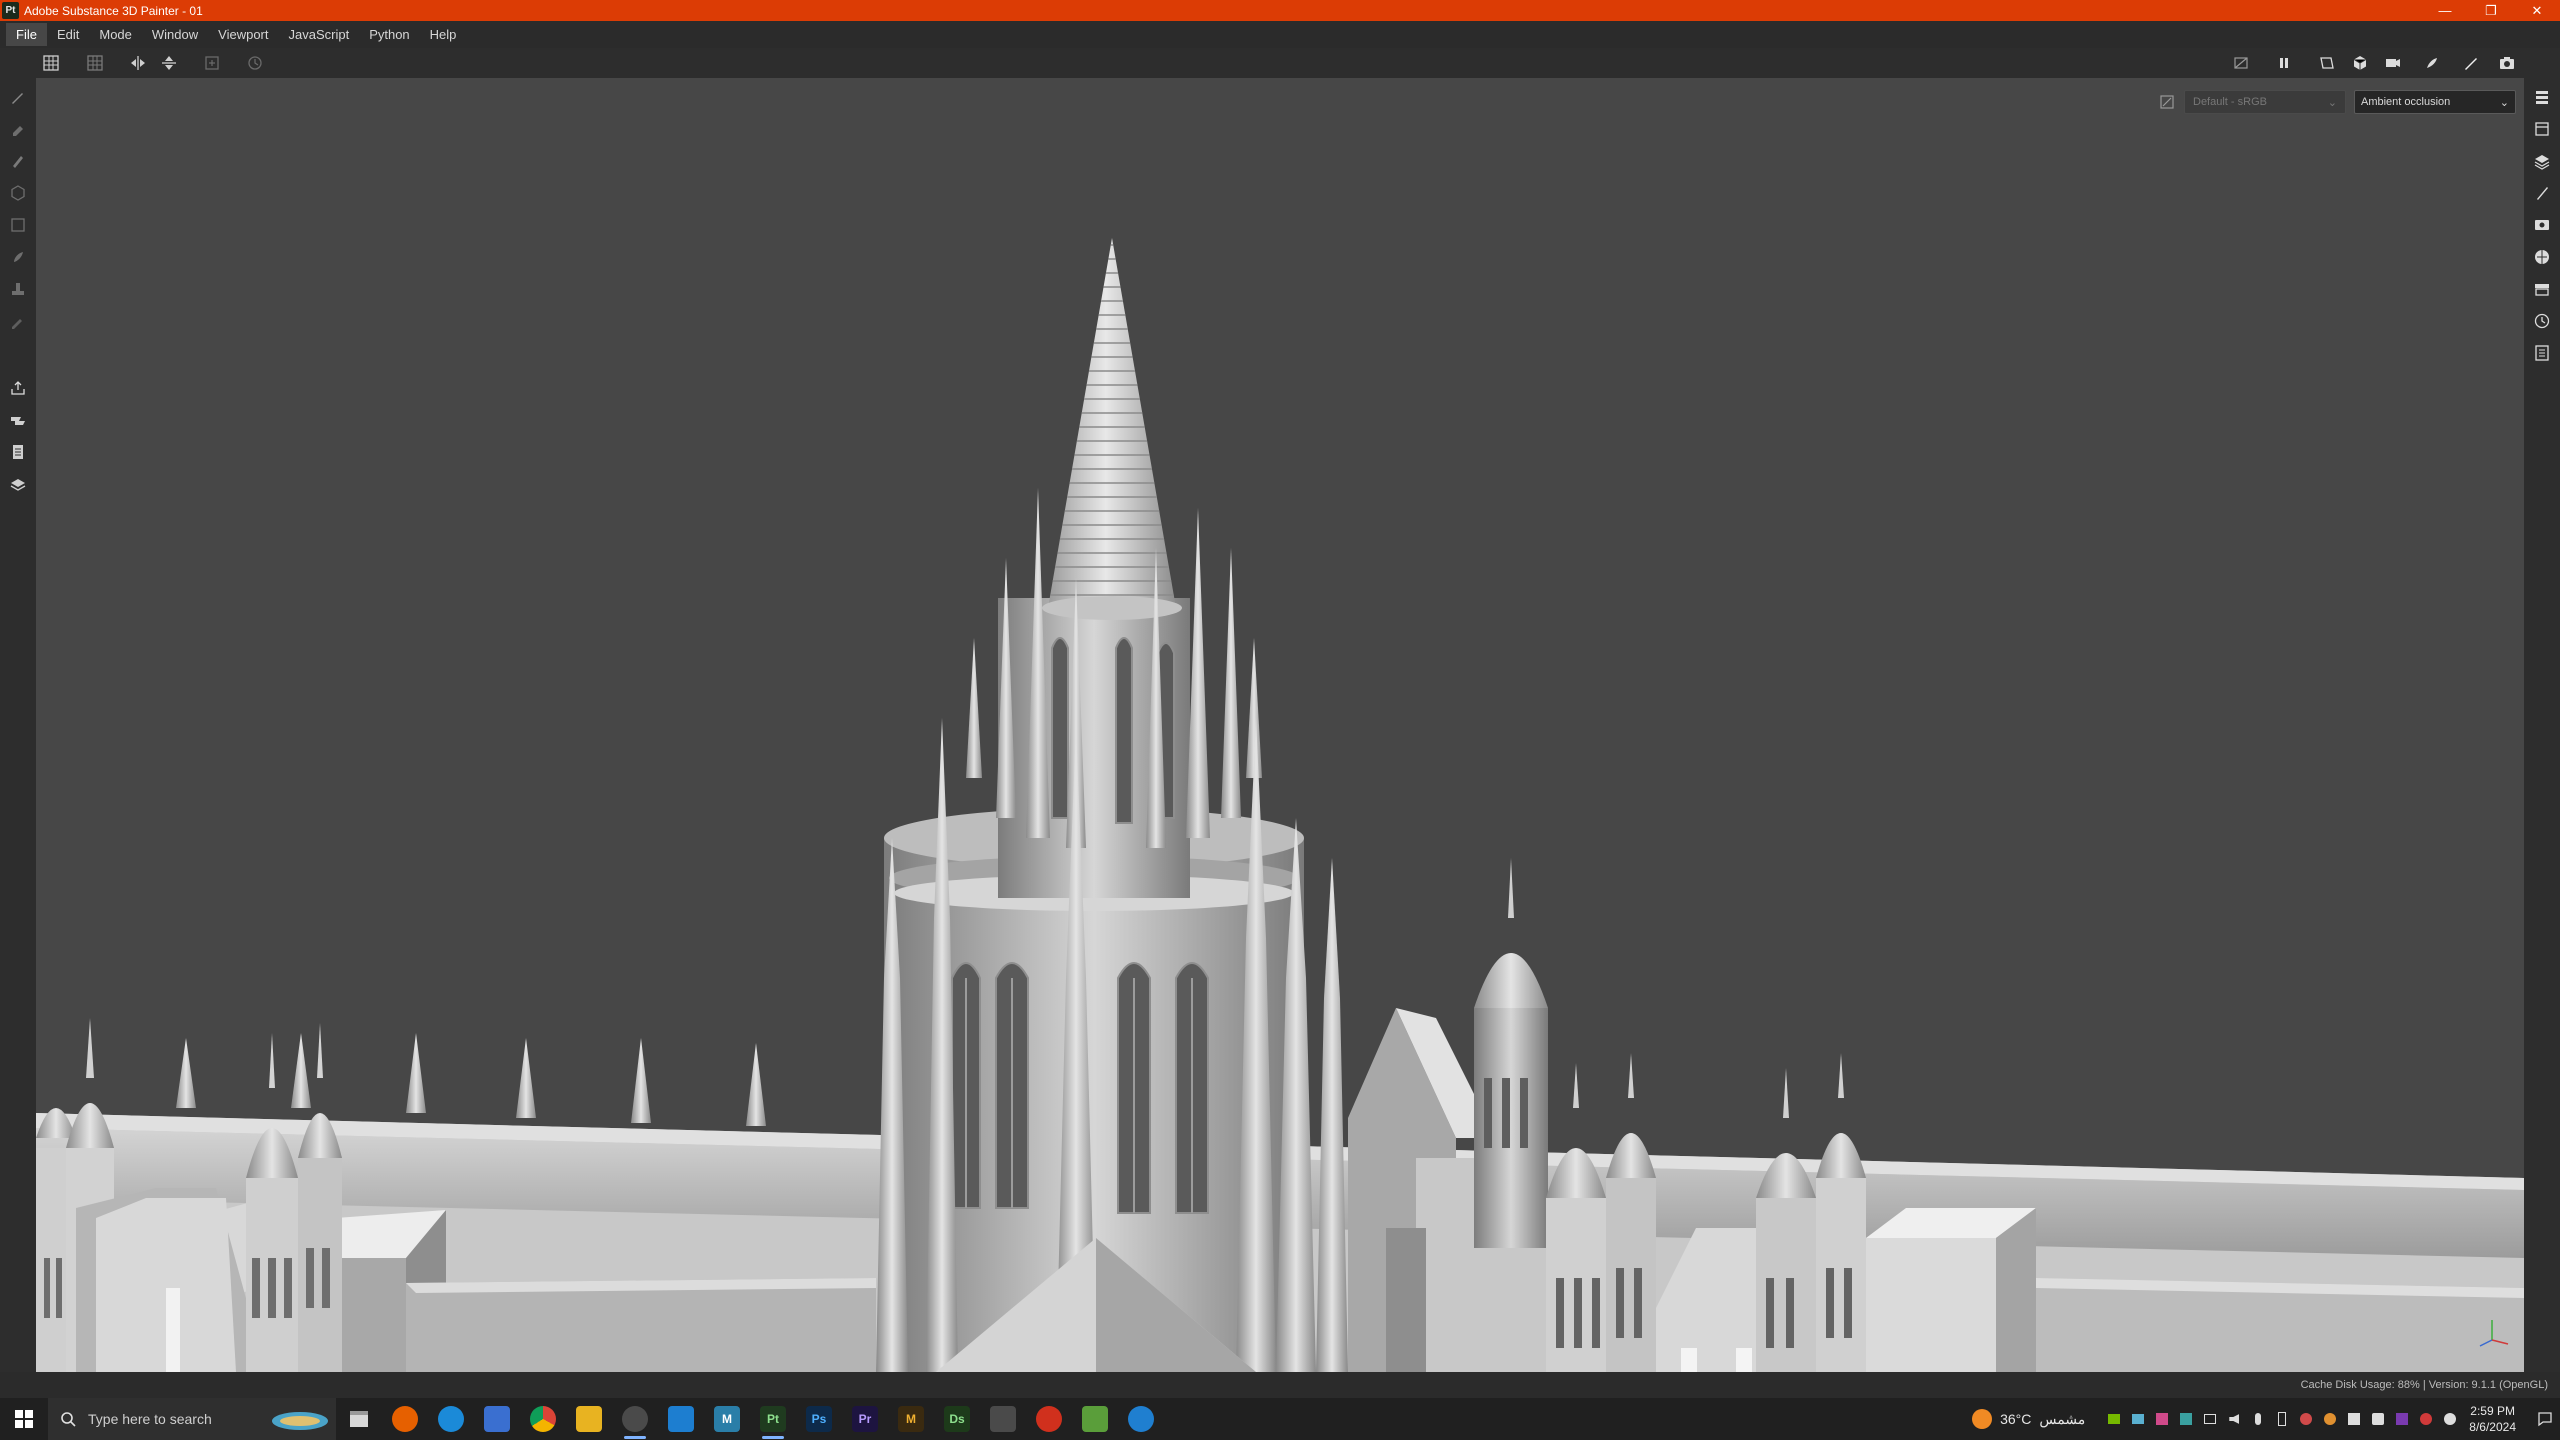 This screenshot has width=2560, height=1440. I want to click on taskbar-app-photoshop: Ps, so click(819, 1419).